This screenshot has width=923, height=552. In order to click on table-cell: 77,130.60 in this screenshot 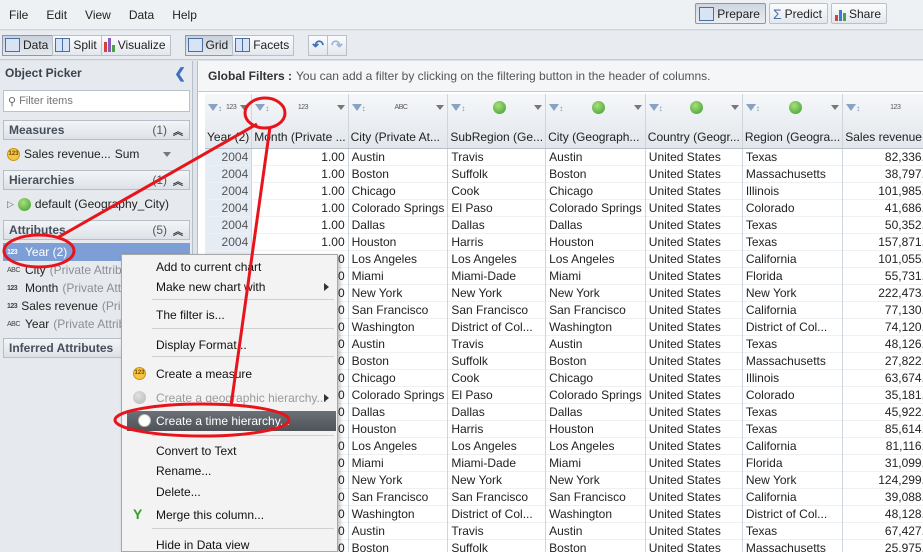, I will do `click(882, 309)`.